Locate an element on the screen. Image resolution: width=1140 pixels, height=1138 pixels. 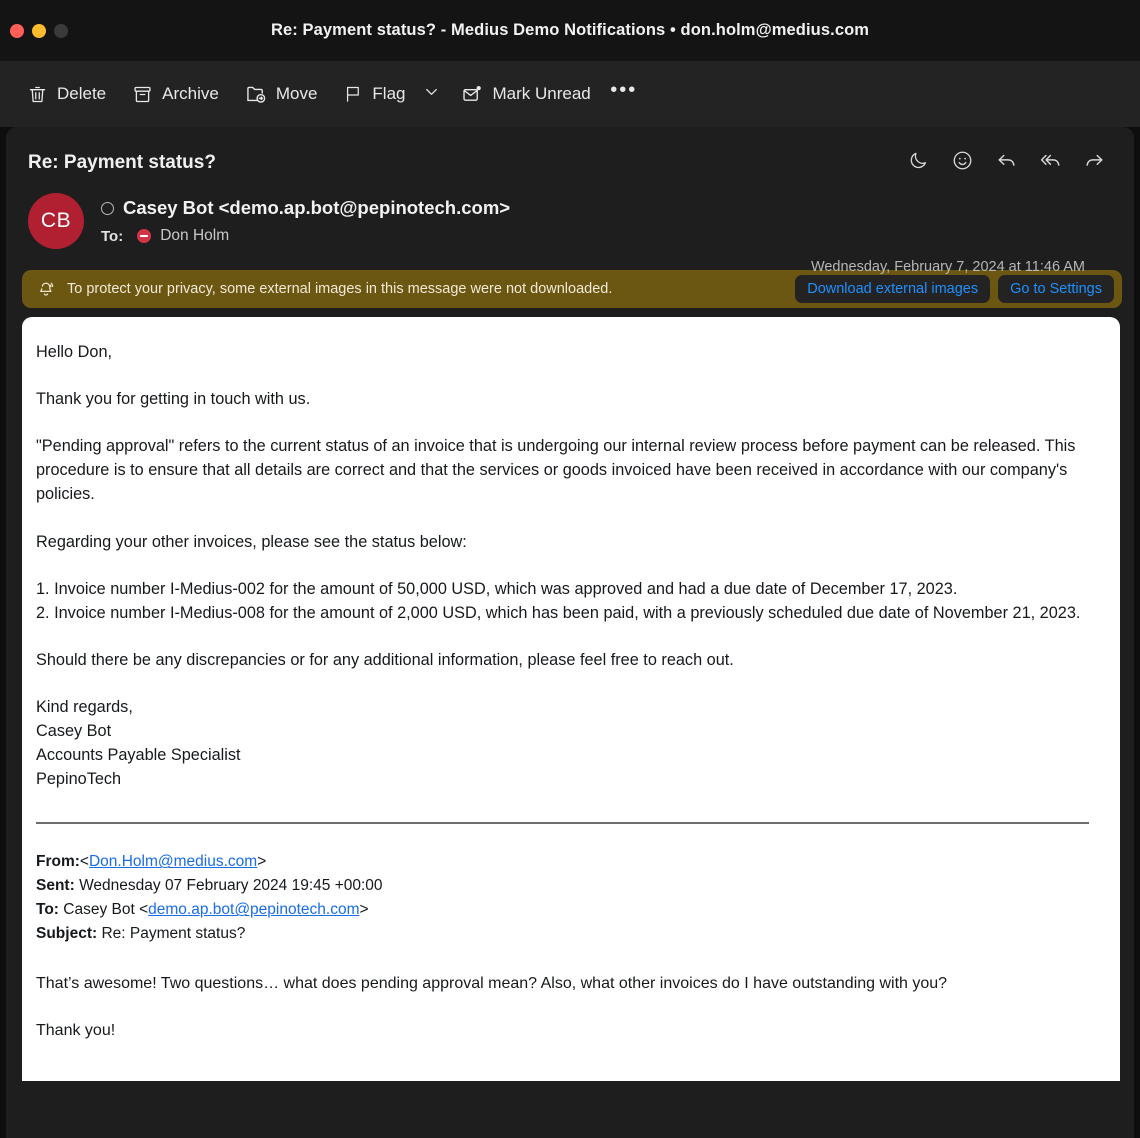
flag-dropdown-button is located at coordinates (431, 94).